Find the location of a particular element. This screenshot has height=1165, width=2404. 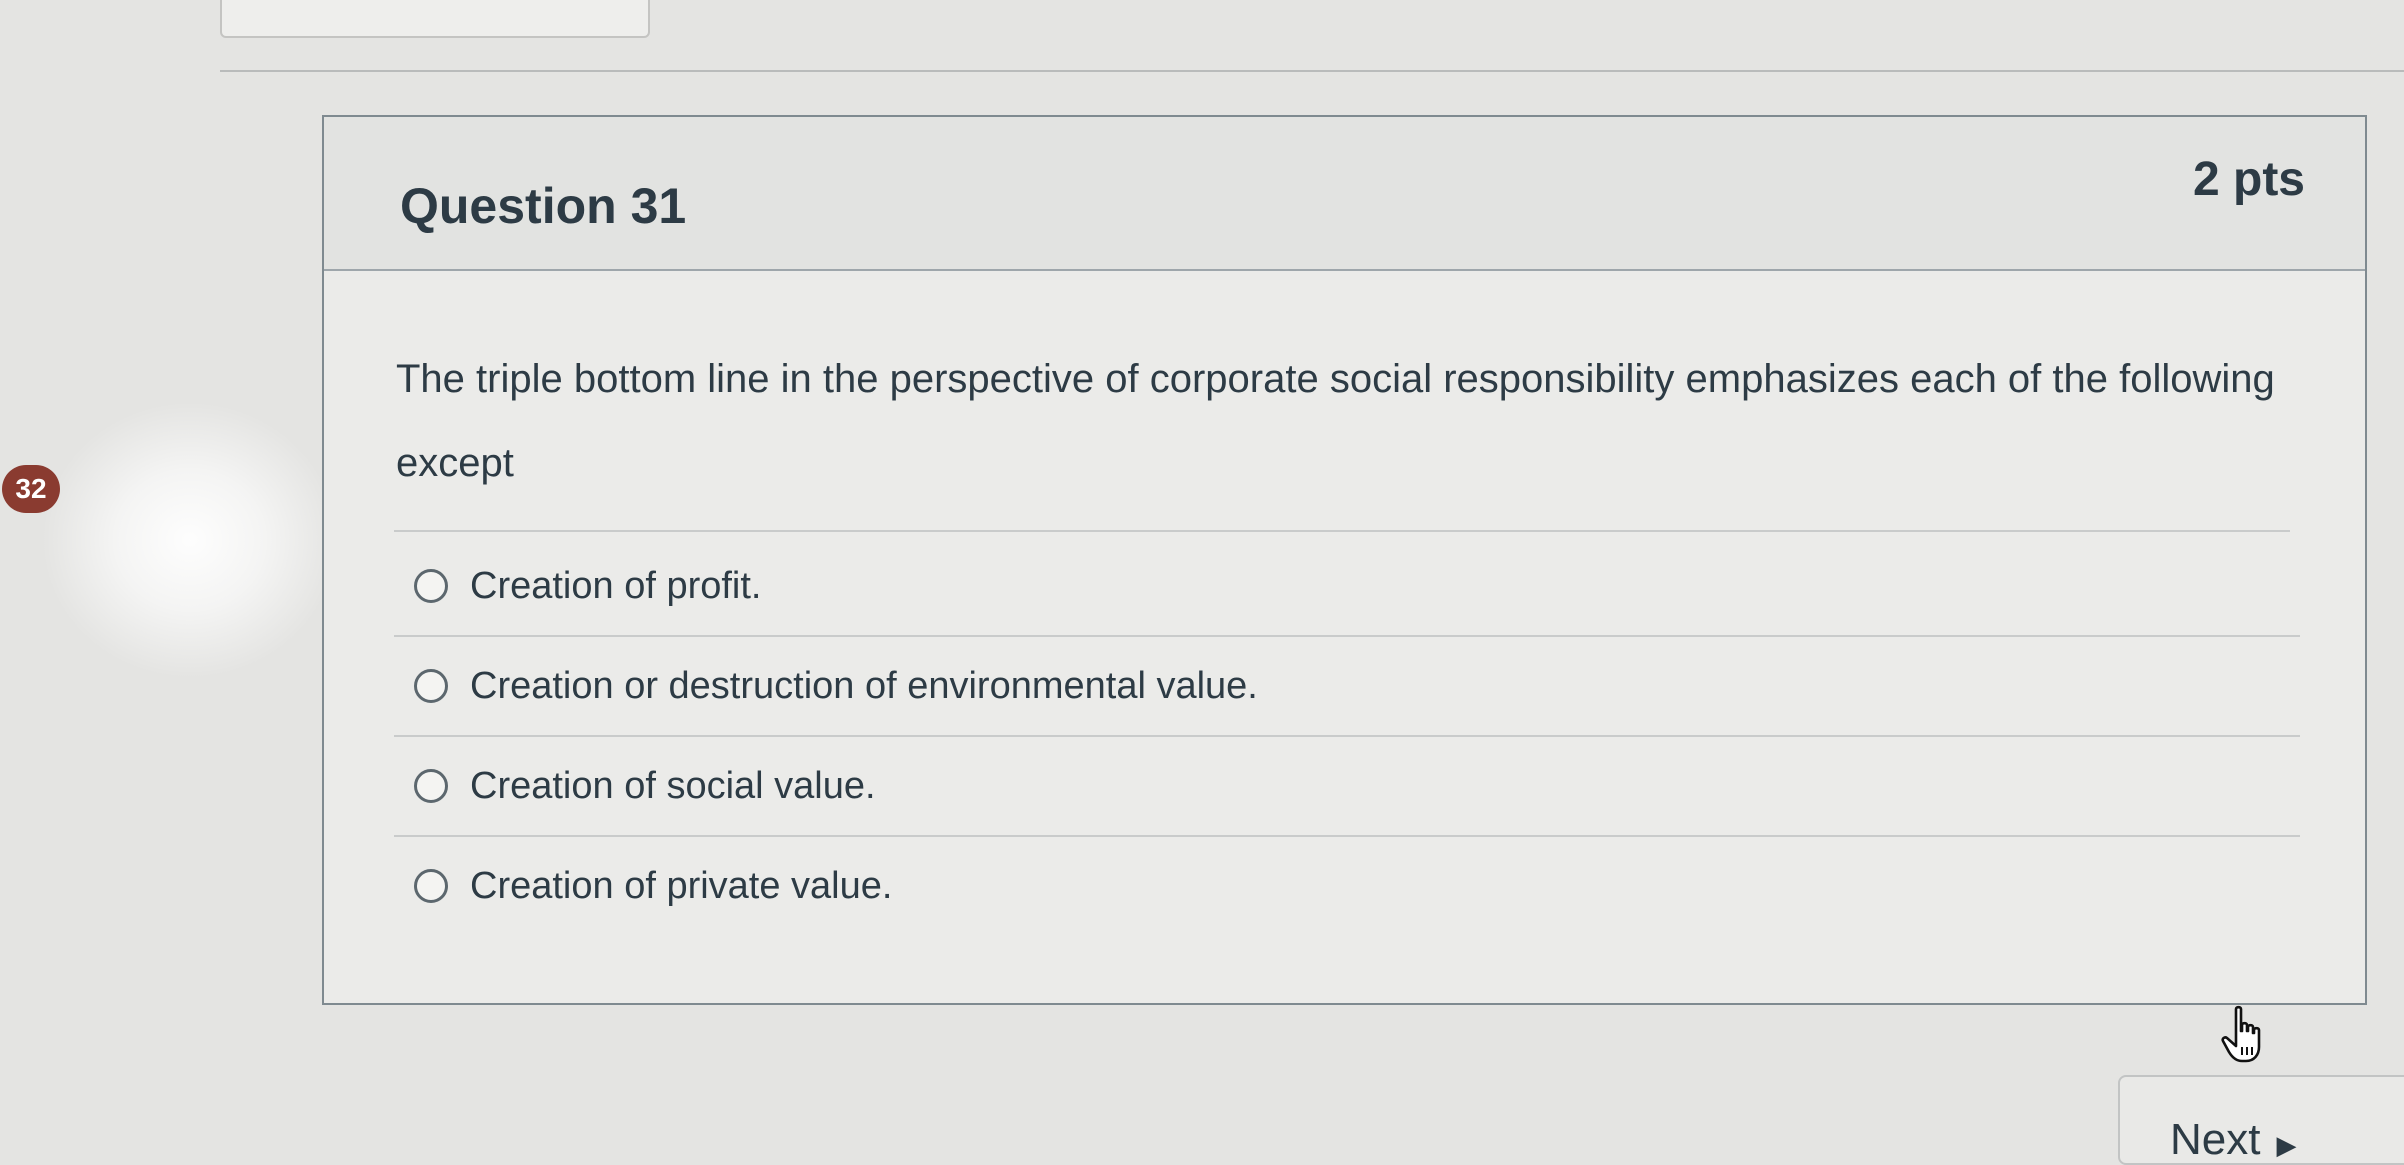

screen-glare is located at coordinates (190, 540).